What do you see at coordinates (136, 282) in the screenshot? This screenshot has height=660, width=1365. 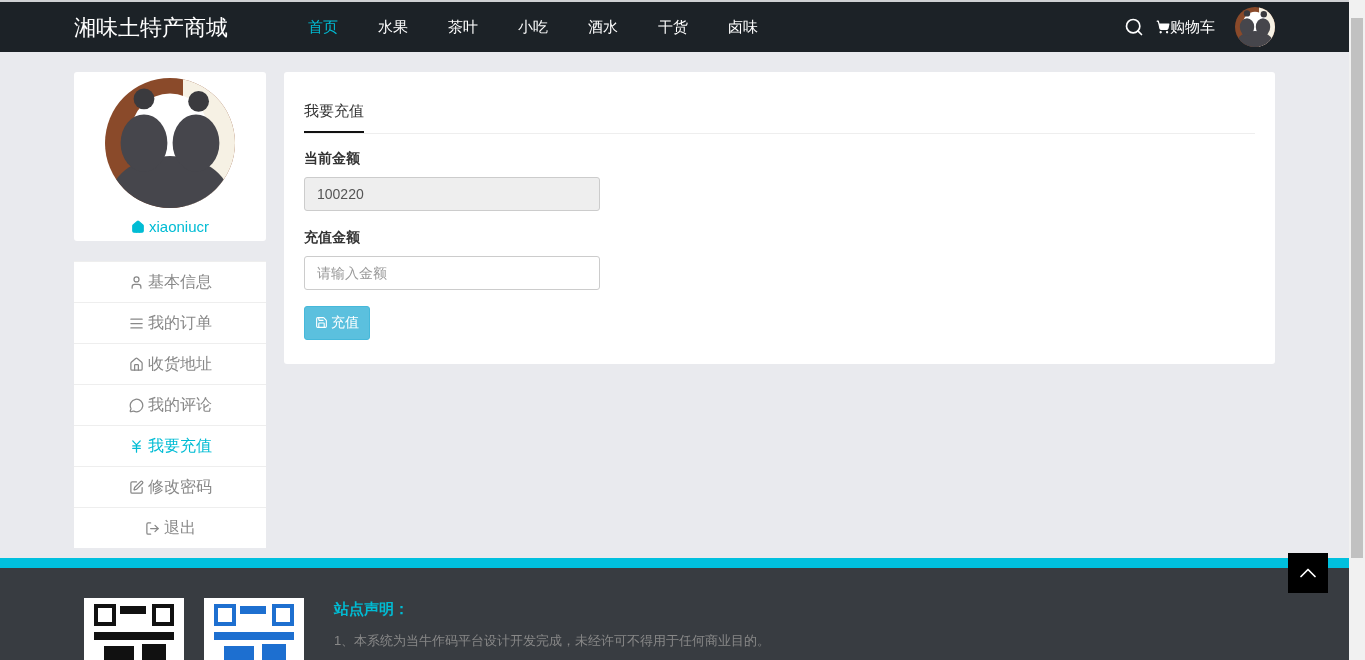 I see `user-icon` at bounding box center [136, 282].